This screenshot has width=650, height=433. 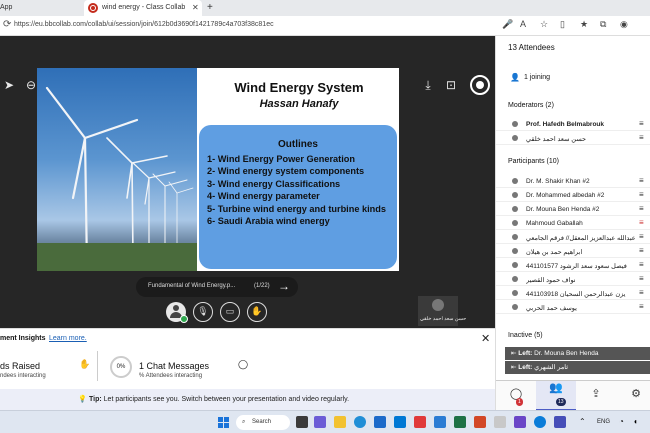 What do you see at coordinates (6, 7) in the screenshot?
I see `tab-title: App` at bounding box center [6, 7].